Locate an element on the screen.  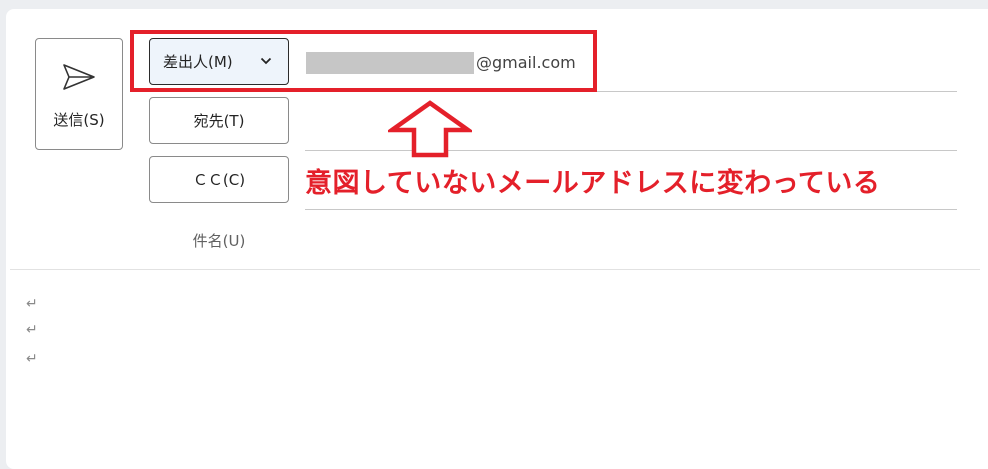
header-body-divider is located at coordinates (495, 269).